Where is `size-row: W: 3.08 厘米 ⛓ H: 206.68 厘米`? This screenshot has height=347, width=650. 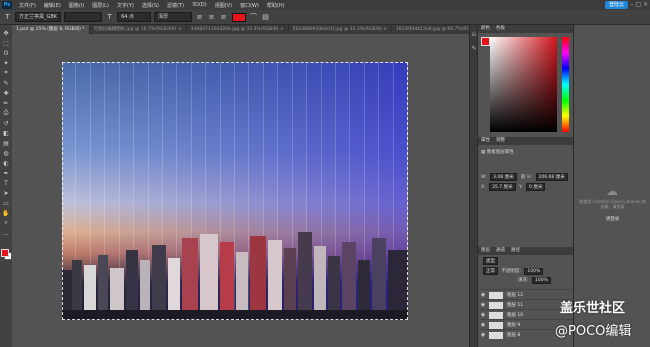
size-row: W: 3.08 厘米 ⛓ H: 206.68 厘米 is located at coordinates (525, 177).